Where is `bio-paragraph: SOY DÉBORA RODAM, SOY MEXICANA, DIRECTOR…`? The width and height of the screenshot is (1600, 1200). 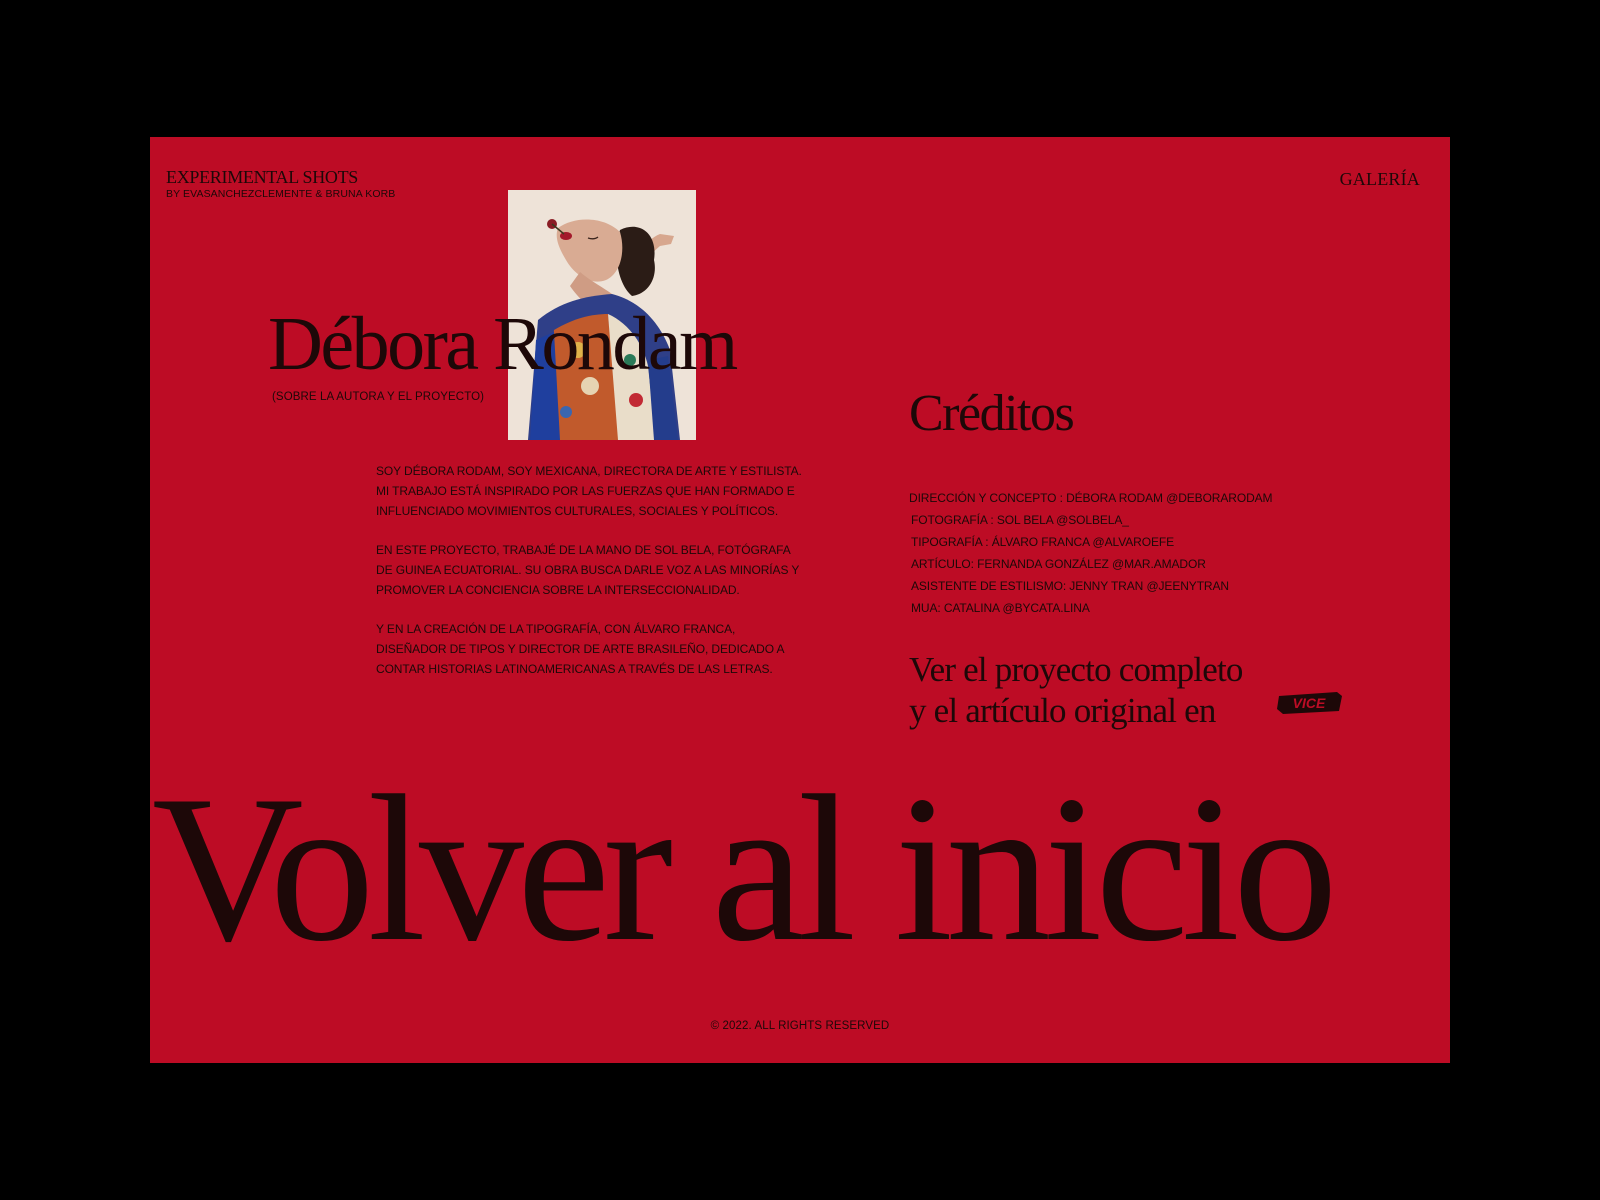
bio-paragraph: SOY DÉBORA RODAM, SOY MEXICANA, DIRECTOR… is located at coordinates (589, 491).